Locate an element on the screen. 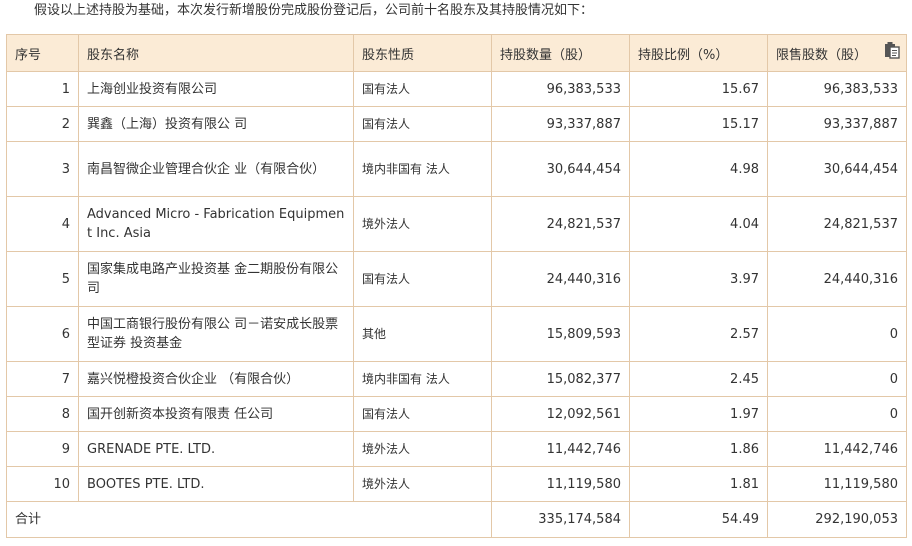 The image size is (912, 546). header-share-count: 持股数量（股） is located at coordinates (560, 53).